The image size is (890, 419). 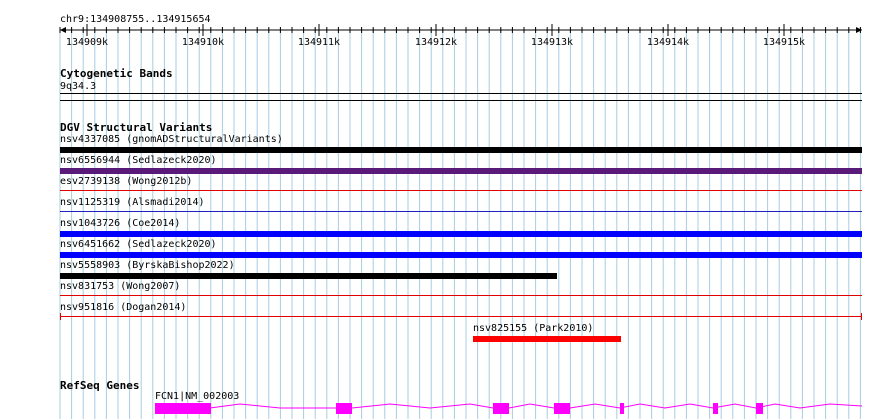 I want to click on ruler-tick-label: 134912k, so click(x=436, y=42).